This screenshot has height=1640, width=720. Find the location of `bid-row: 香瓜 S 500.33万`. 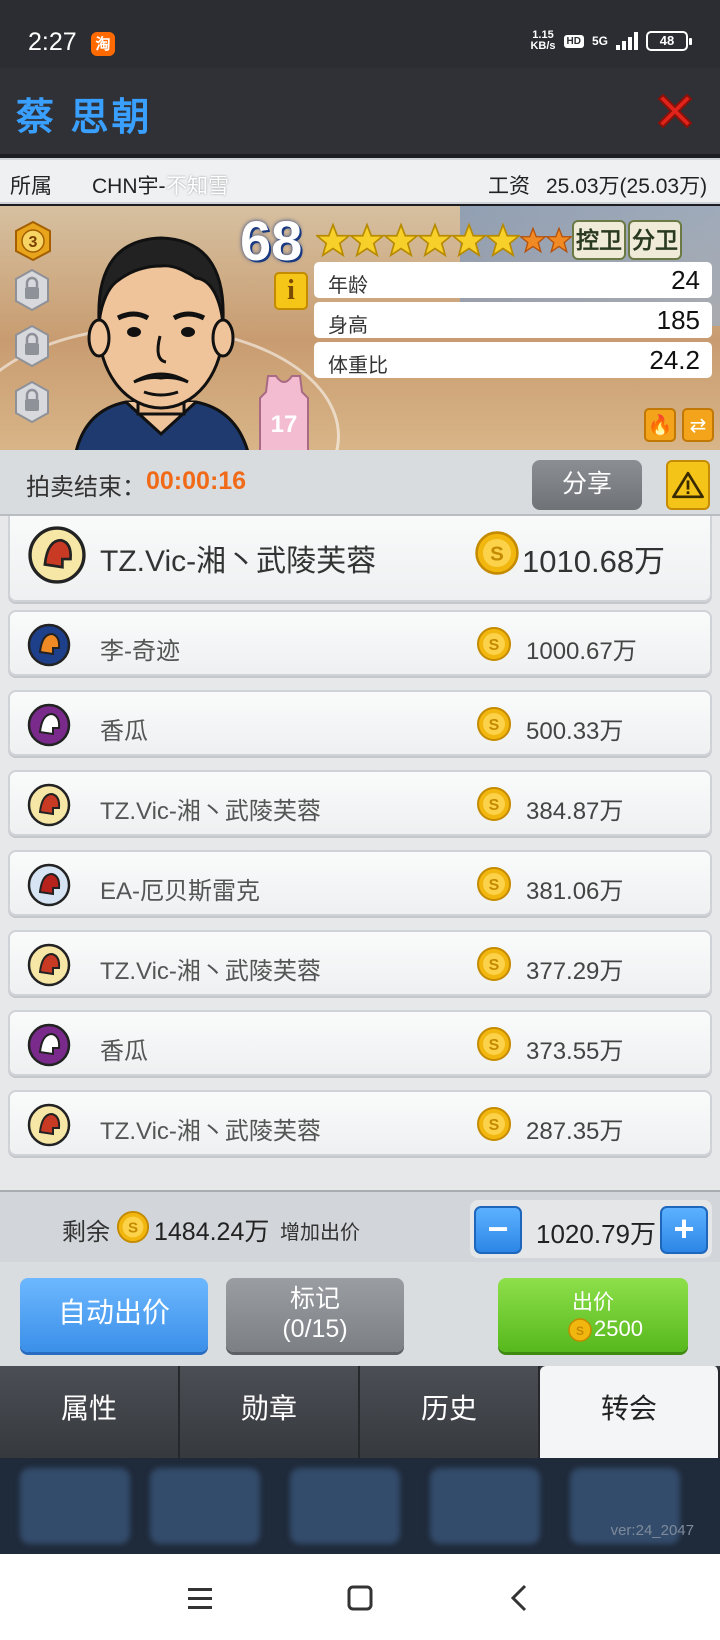

bid-row: 香瓜 S 500.33万 is located at coordinates (360, 723).